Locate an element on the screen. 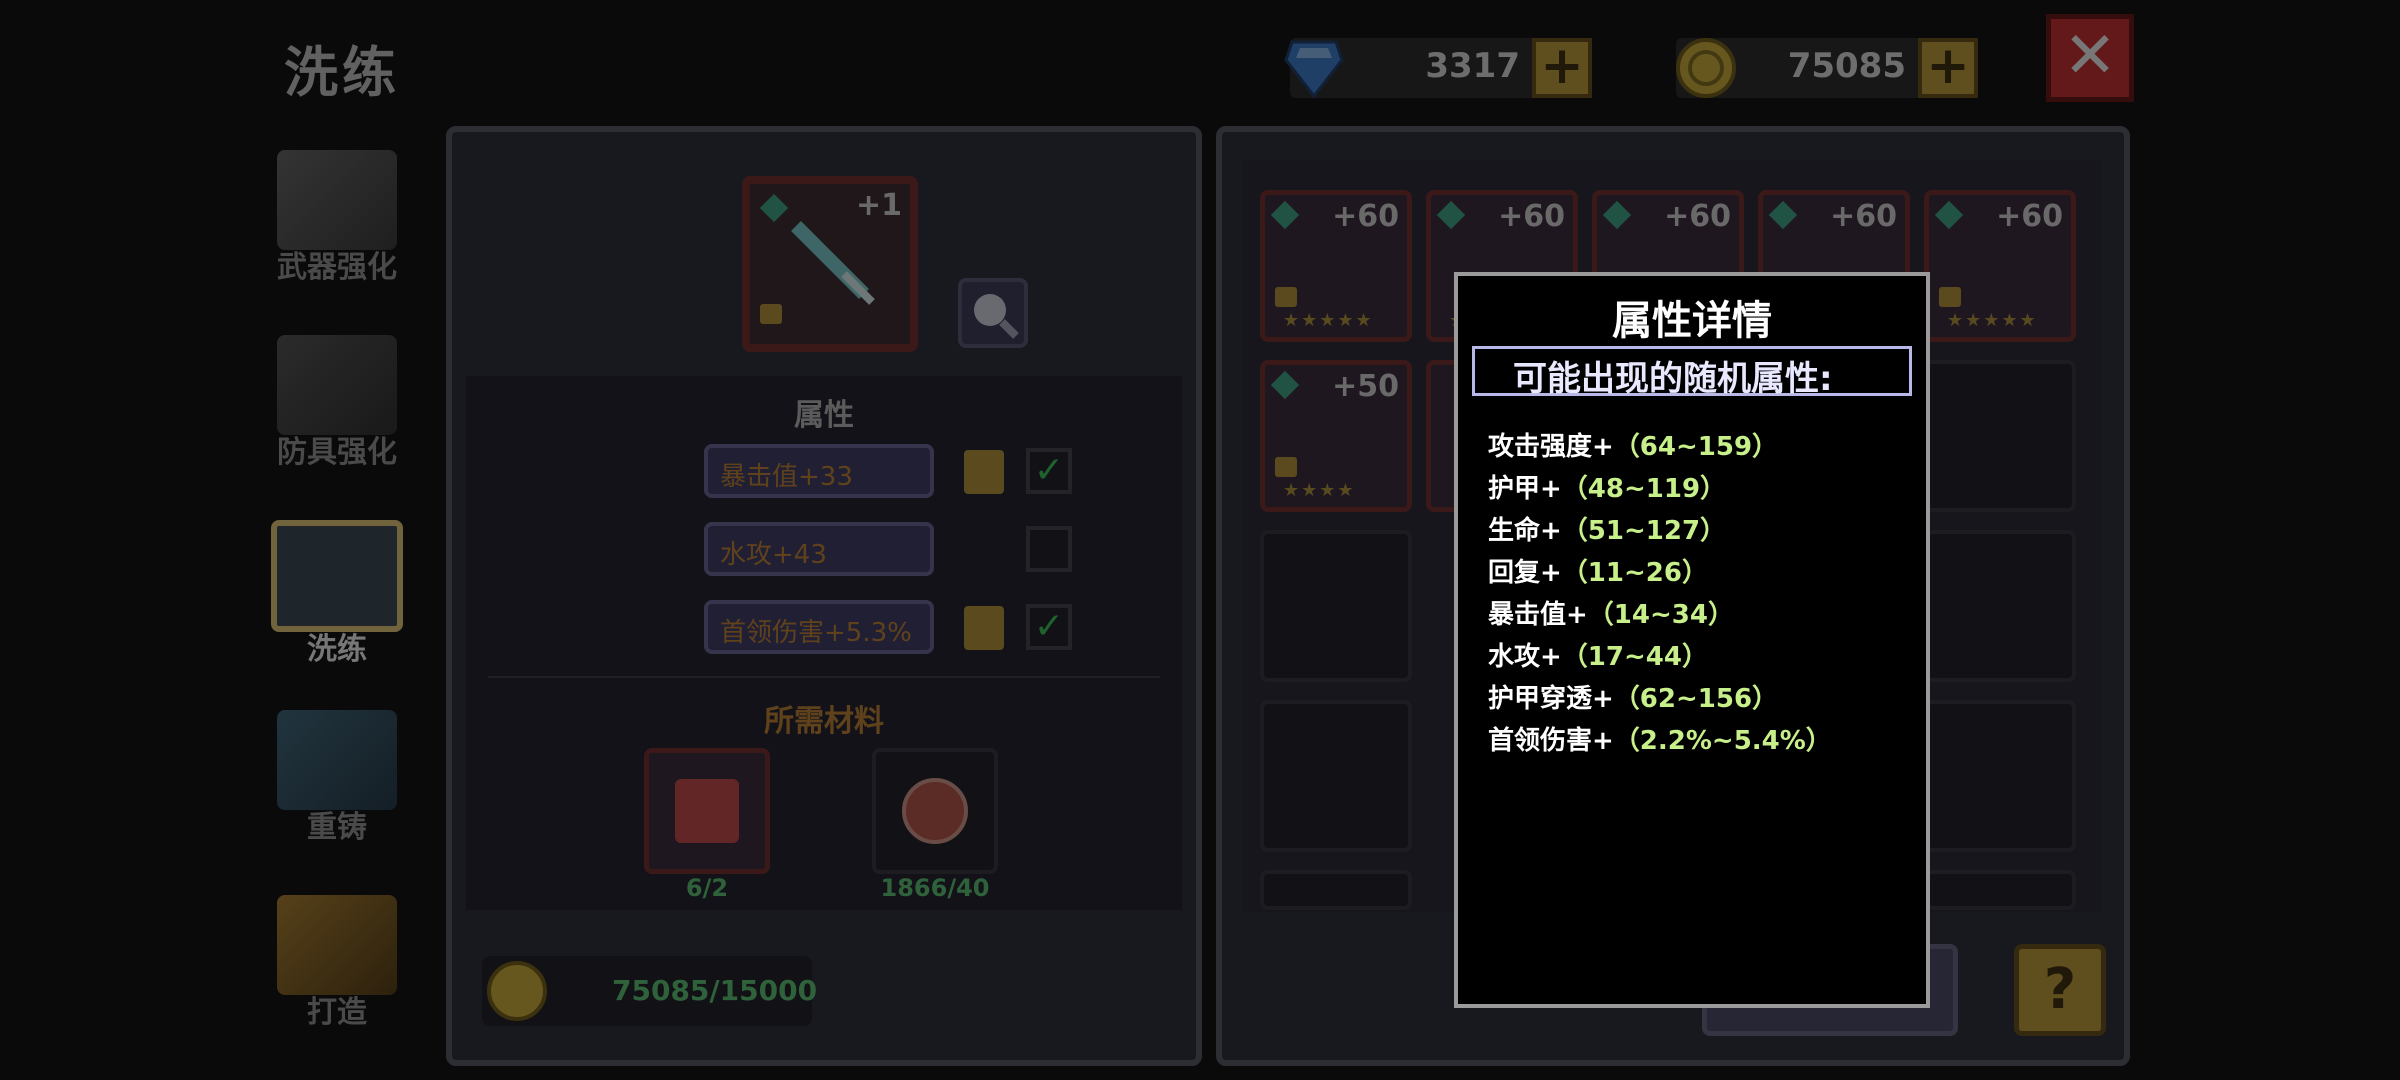  attribute-name: 首领伤害+ is located at coordinates (1551, 741).